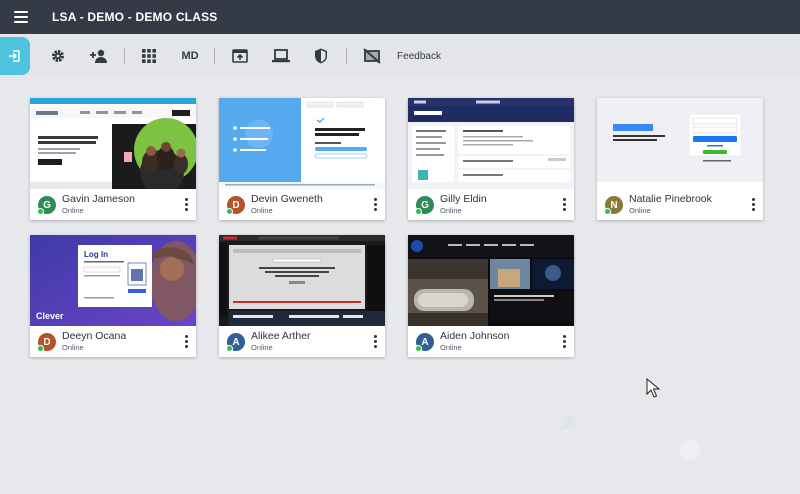 The image size is (800, 494). What do you see at coordinates (149, 56) in the screenshot?
I see `grid-icon` at bounding box center [149, 56].